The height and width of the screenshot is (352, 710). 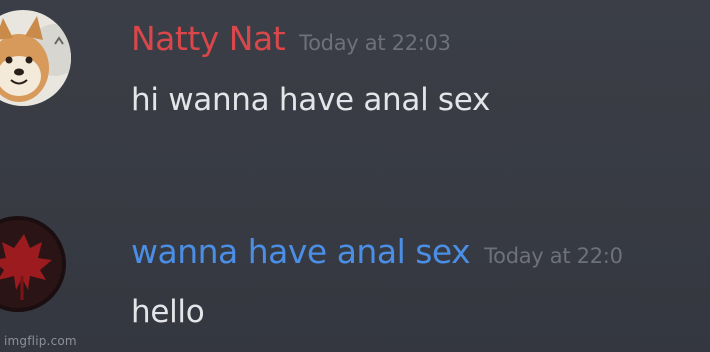 What do you see at coordinates (168, 312) in the screenshot?
I see `message-content: hello` at bounding box center [168, 312].